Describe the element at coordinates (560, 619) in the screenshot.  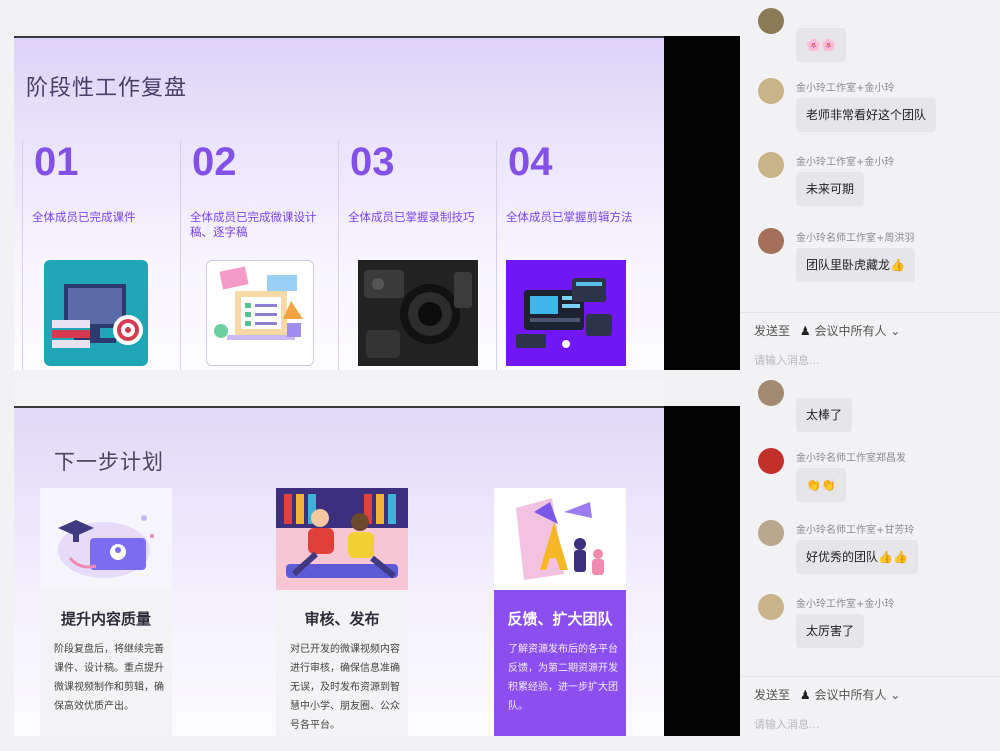
I see `card-title: 反馈、扩大团队` at that location.